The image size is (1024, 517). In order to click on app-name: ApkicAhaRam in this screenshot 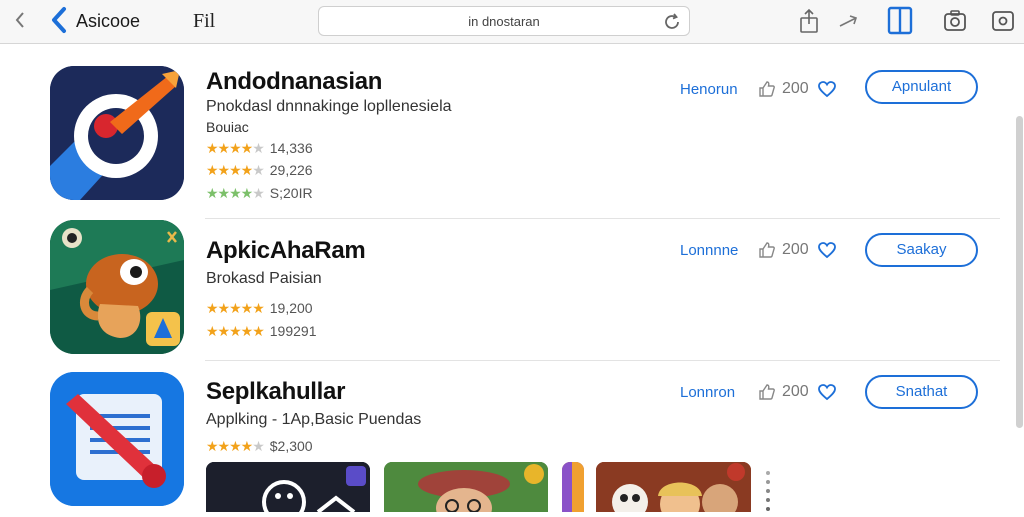, I will do `click(286, 251)`.